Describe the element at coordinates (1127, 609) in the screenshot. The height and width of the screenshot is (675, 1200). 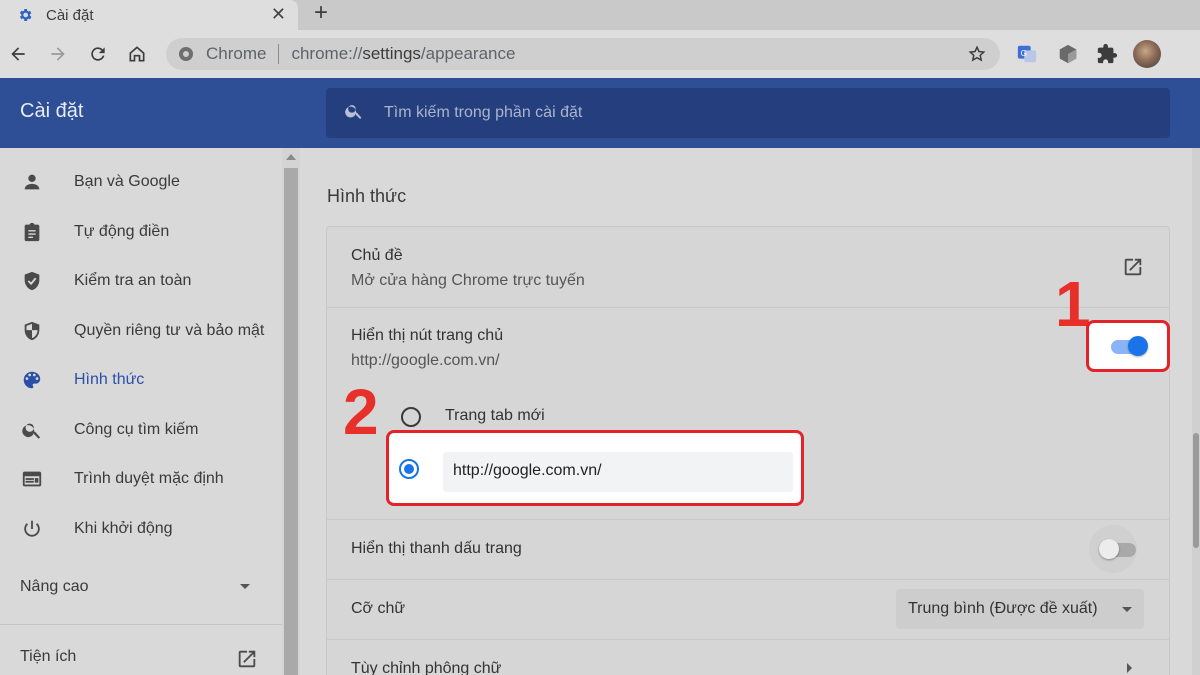
I see `dropdown-arrow-icon` at that location.